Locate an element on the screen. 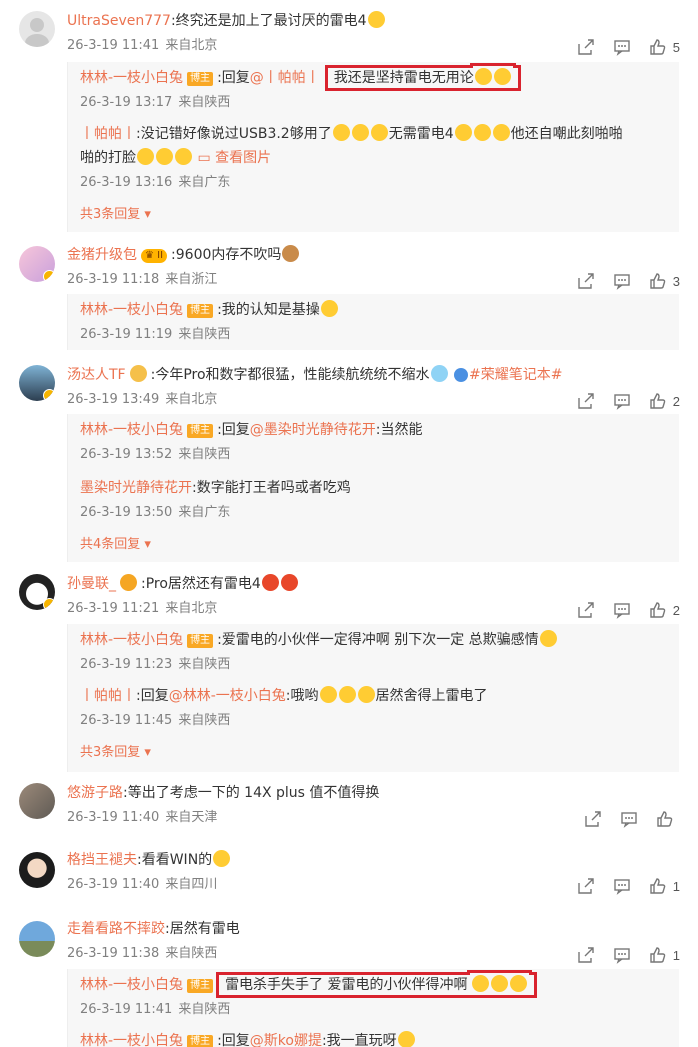 Image resolution: width=698 pixels, height=1047 pixels. comment-text: :等出了考虑一下的 14X plus 值不值得换 is located at coordinates (251, 793).